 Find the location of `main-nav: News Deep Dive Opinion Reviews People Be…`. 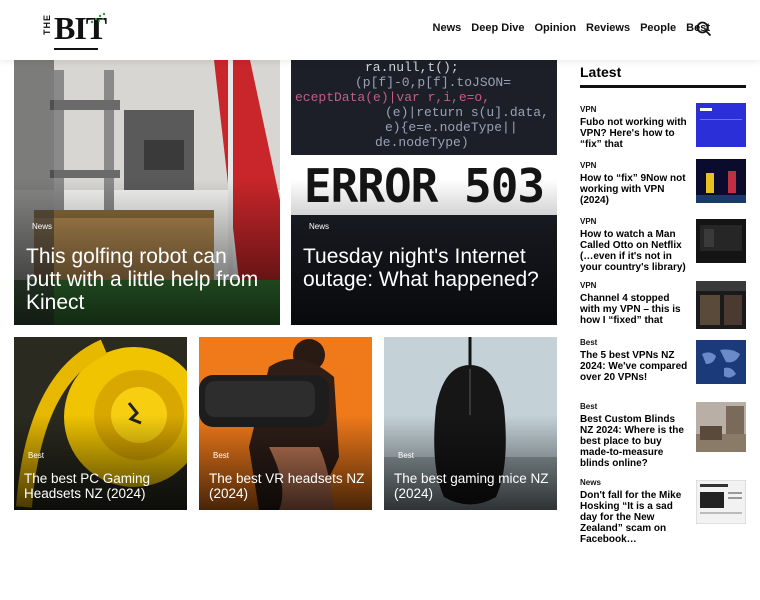

main-nav: News Deep Dive Opinion Reviews People Be… is located at coordinates (566, 28).